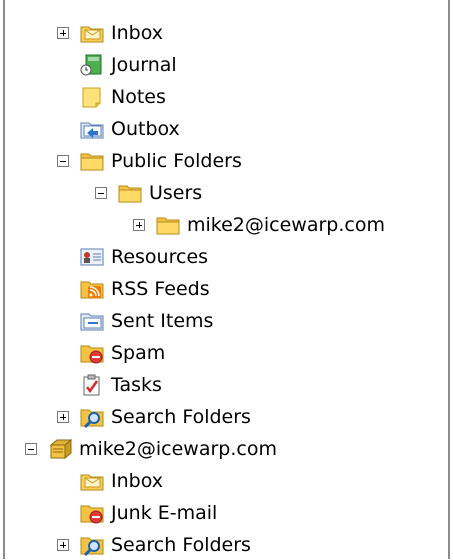  Describe the element at coordinates (136, 385) in the screenshot. I see `tree-item-label: Tasks` at that location.